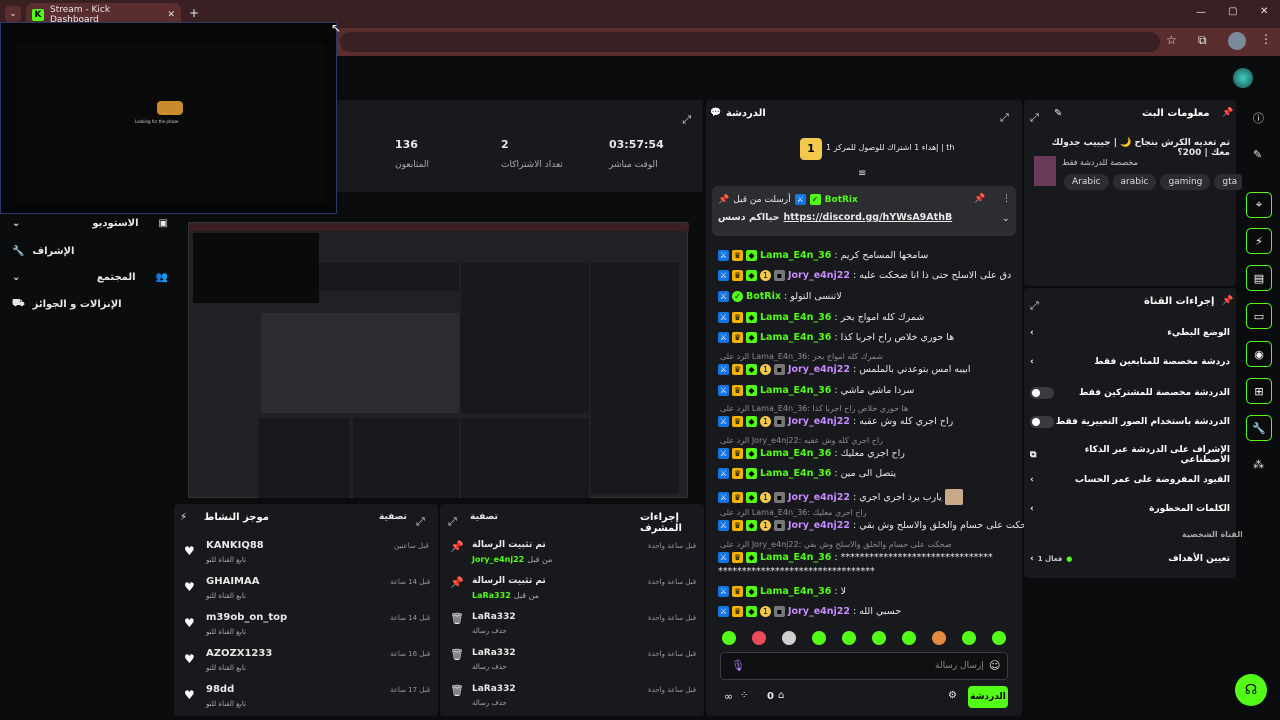 The height and width of the screenshot is (720, 1280). Describe the element at coordinates (393, 517) in the screenshot. I see `activity-filter-button: تصفية` at that location.